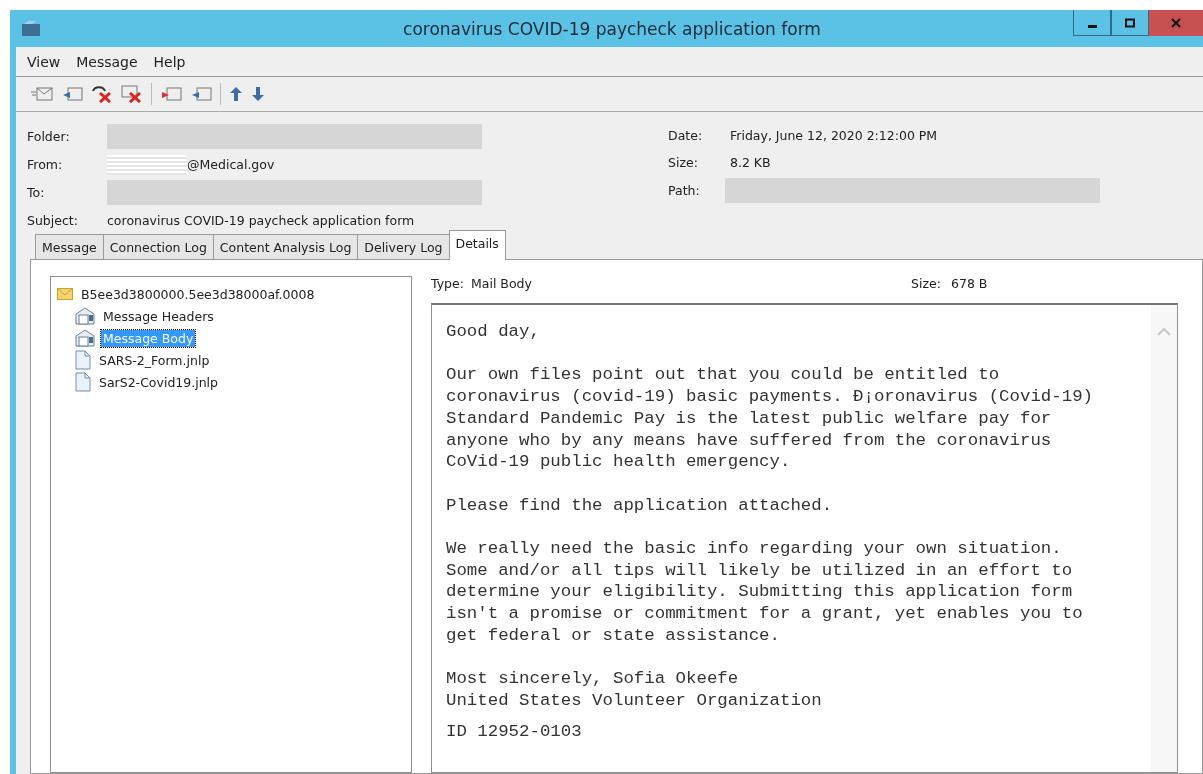  What do you see at coordinates (158, 247) in the screenshot?
I see `tab: Connection Log` at bounding box center [158, 247].